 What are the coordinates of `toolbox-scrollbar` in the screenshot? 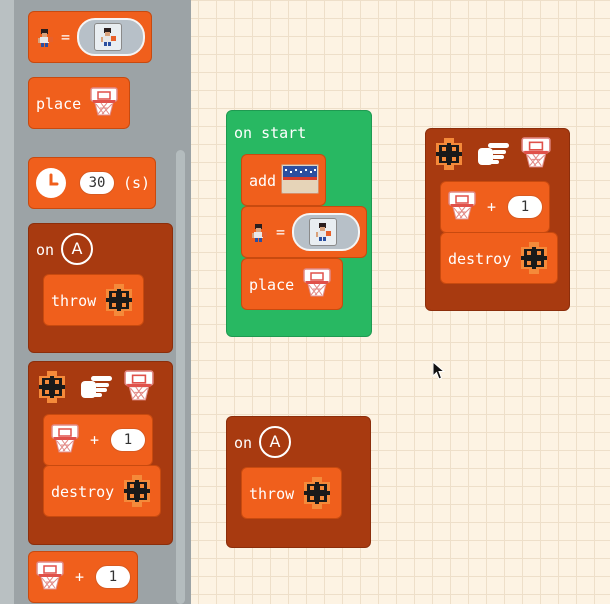 It's located at (180, 377).